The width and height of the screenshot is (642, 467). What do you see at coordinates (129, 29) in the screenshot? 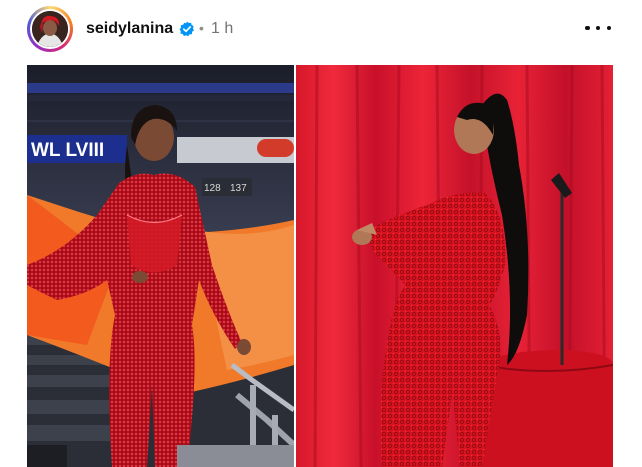
I see `username: seidylanina` at bounding box center [129, 29].